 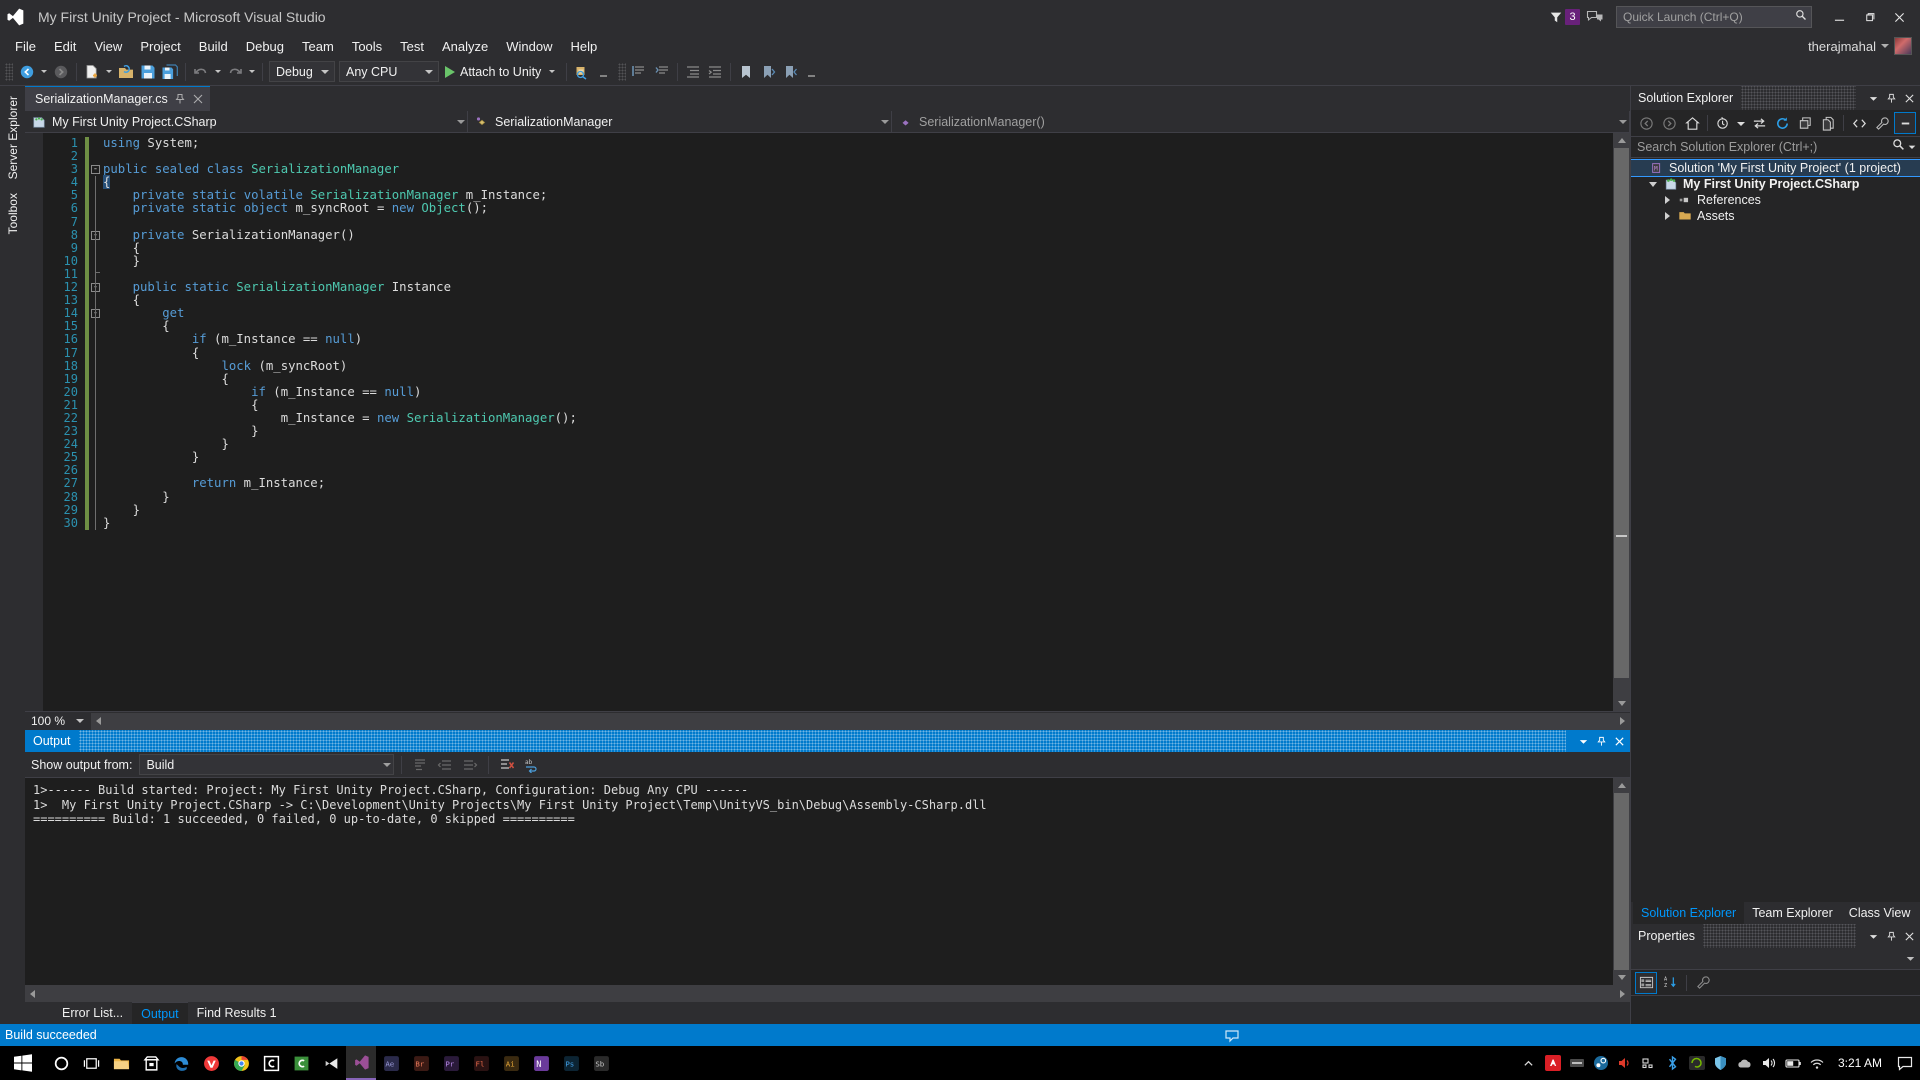 I want to click on find-in-files-icon, so click(x=582, y=72).